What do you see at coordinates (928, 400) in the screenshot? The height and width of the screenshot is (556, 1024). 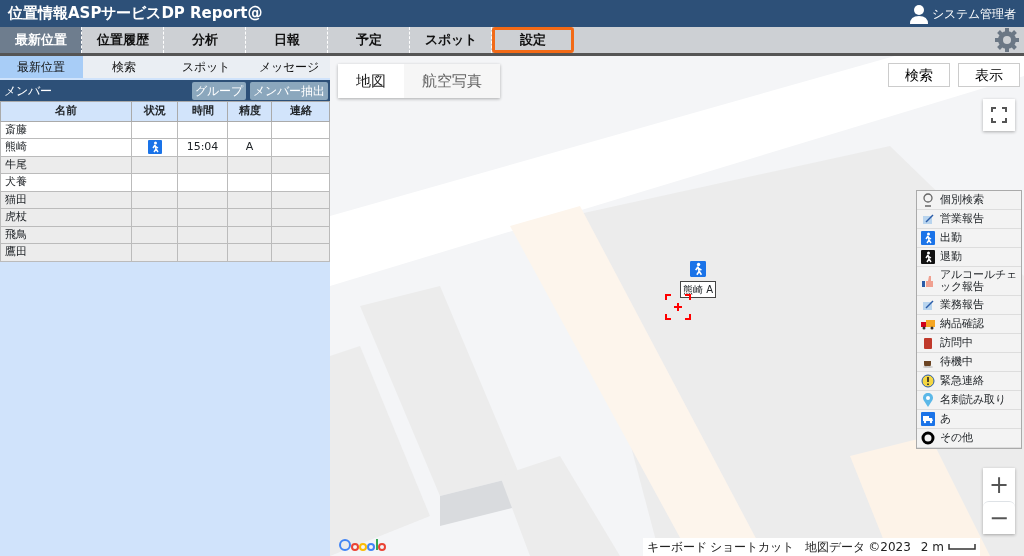 I see `pin-icon` at bounding box center [928, 400].